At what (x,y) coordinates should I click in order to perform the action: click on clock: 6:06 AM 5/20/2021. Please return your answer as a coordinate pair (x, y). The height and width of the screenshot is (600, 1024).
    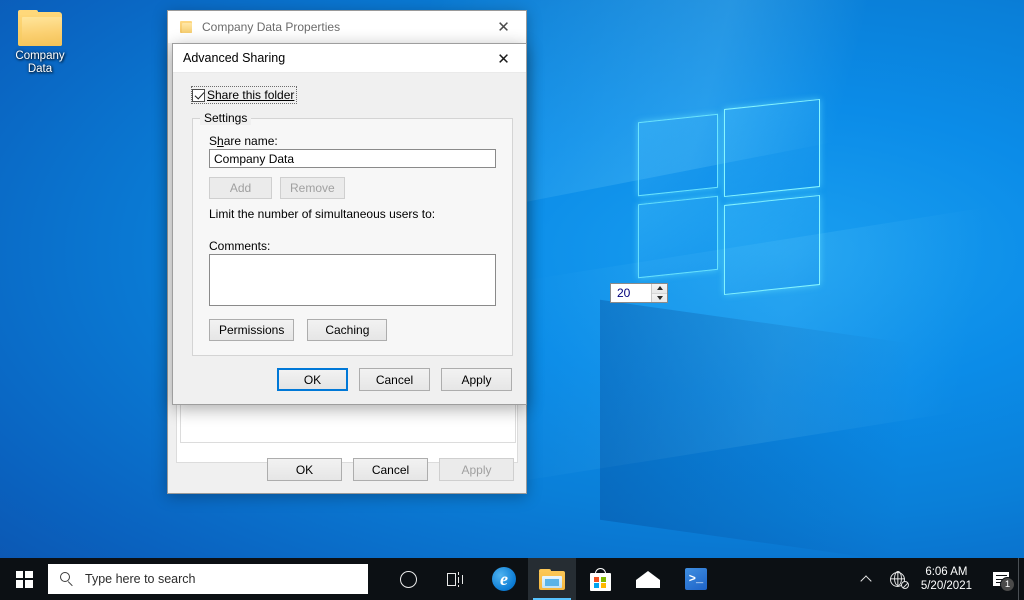
    Looking at the image, I should click on (949, 579).